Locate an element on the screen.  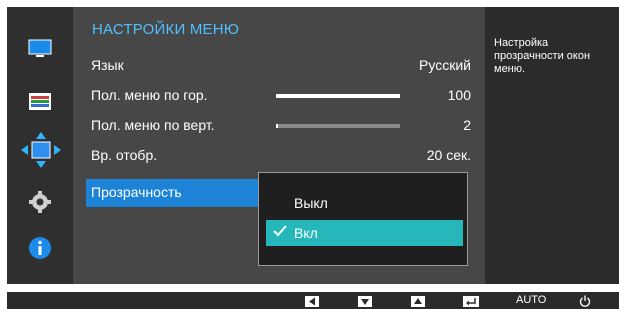
menu-title: НАСТРОЙКИ МЕНЮ is located at coordinates (166, 29).